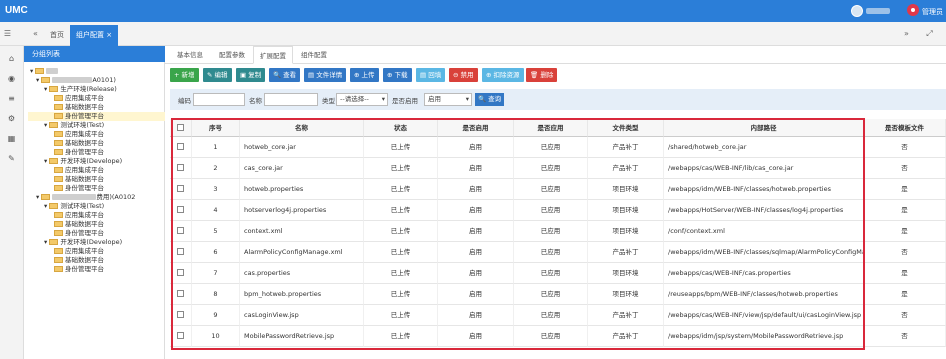 The height and width of the screenshot is (359, 946). I want to click on header-checkbox-cell, so click(181, 128).